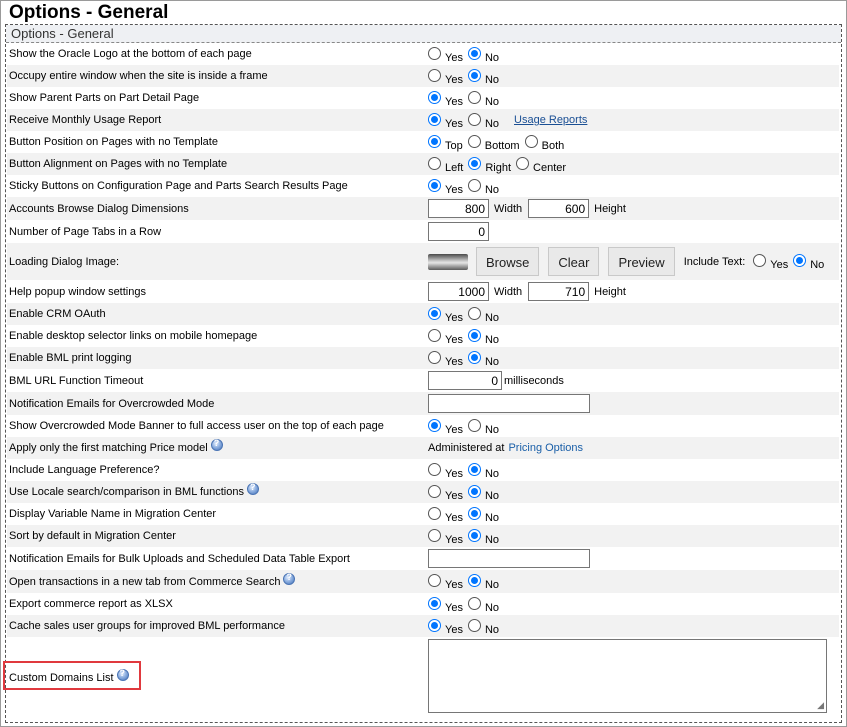 The image size is (847, 727). I want to click on label-crm-oauth: Enable CRM OAuth, so click(57, 314).